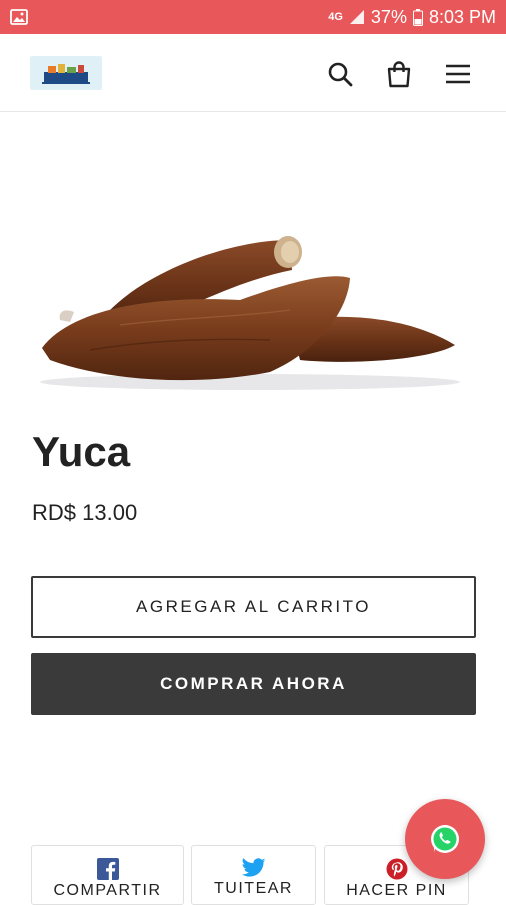  What do you see at coordinates (340, 74) in the screenshot?
I see `search-icon` at bounding box center [340, 74].